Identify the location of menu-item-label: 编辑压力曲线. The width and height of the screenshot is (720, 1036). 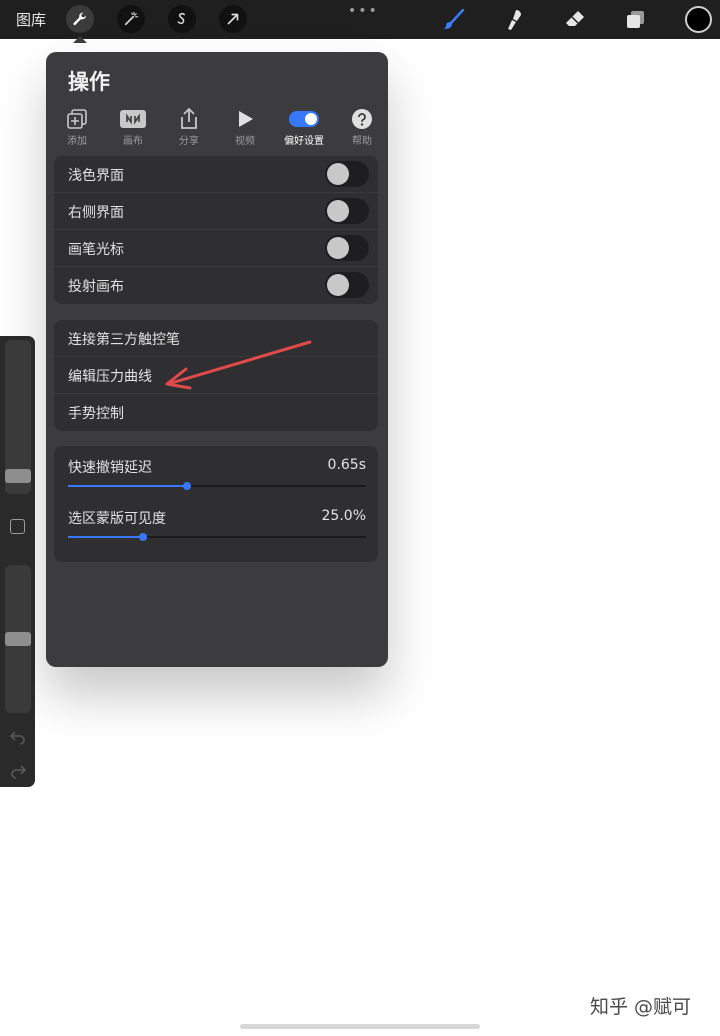
(110, 377).